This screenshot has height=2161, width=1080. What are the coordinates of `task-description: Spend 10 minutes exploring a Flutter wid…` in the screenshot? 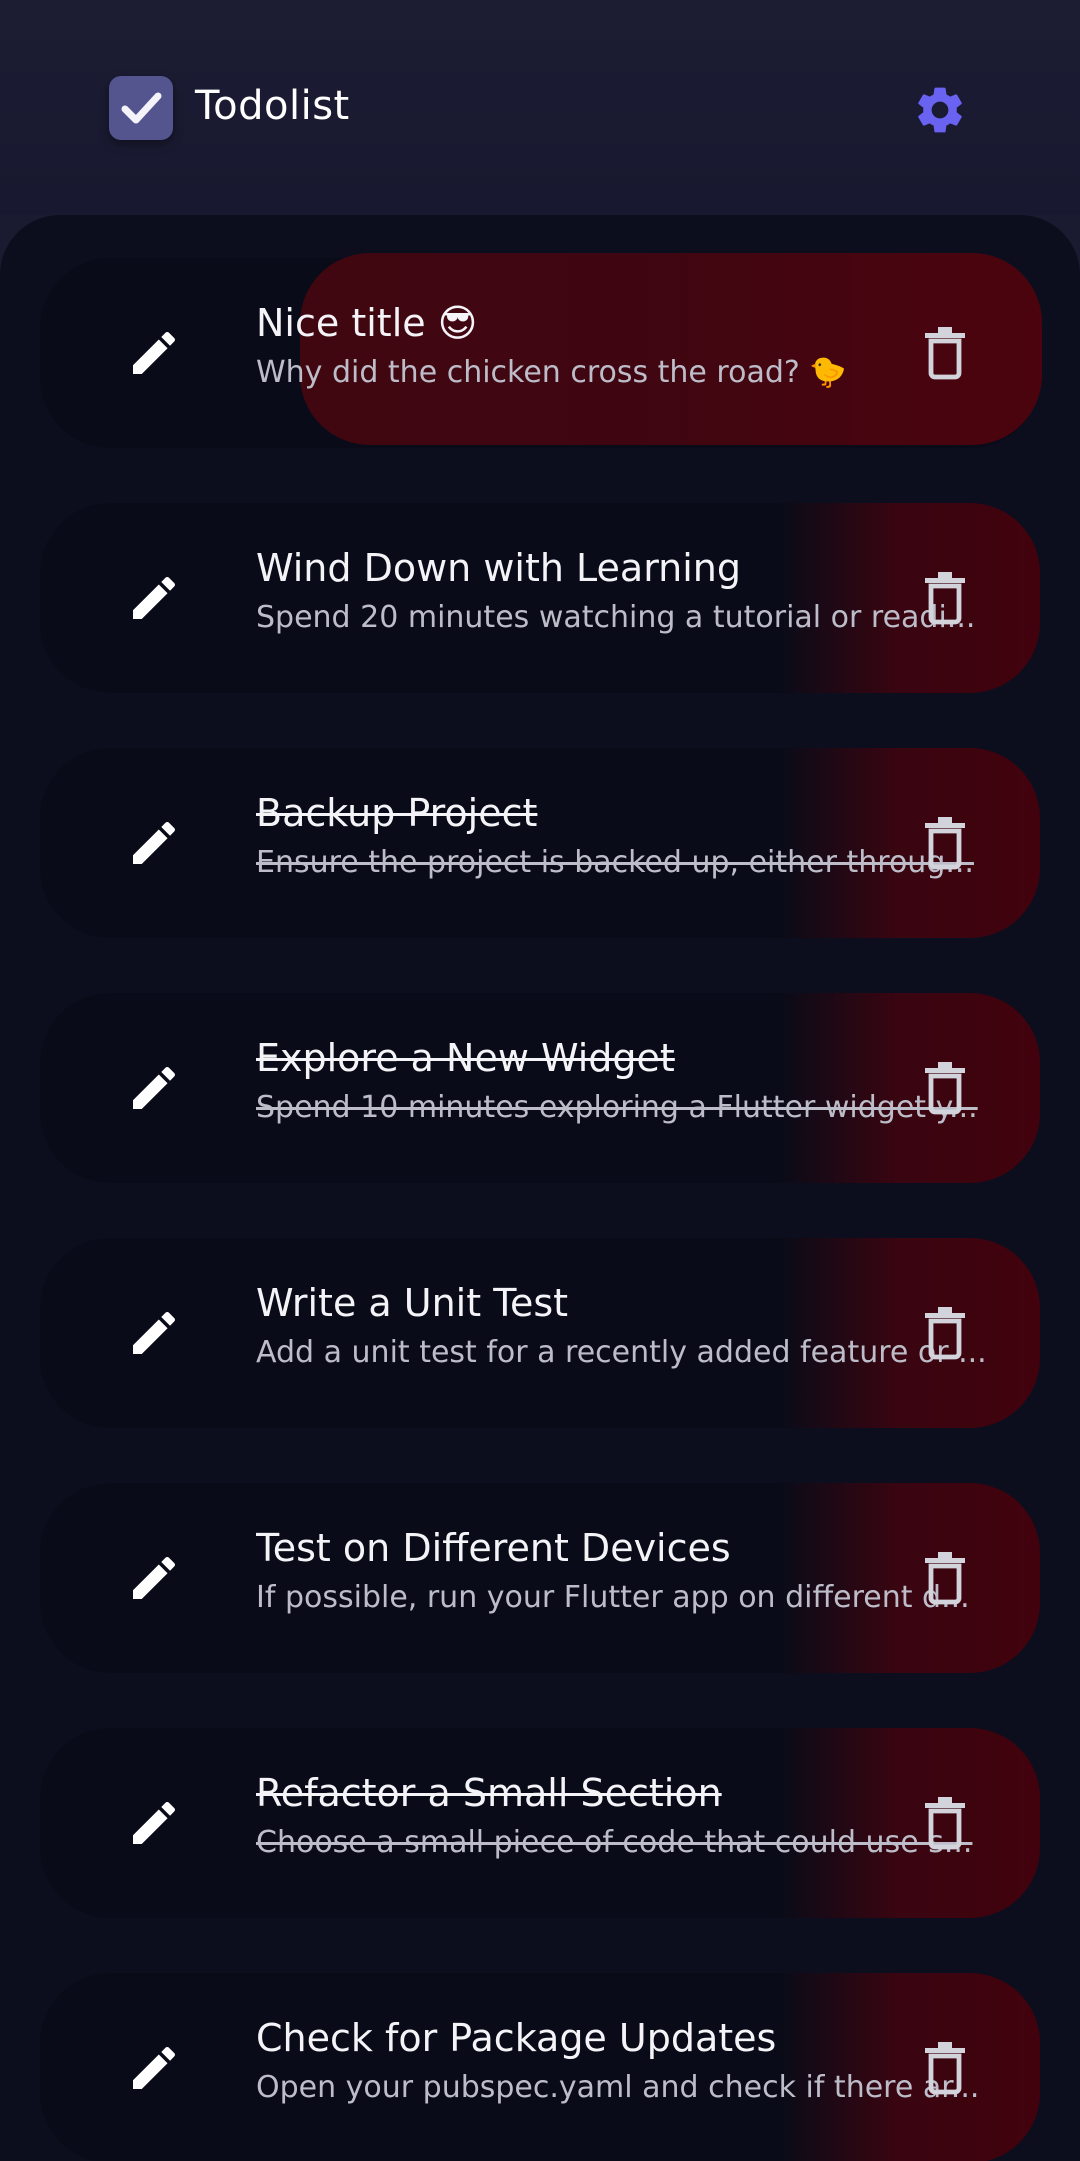 It's located at (617, 1107).